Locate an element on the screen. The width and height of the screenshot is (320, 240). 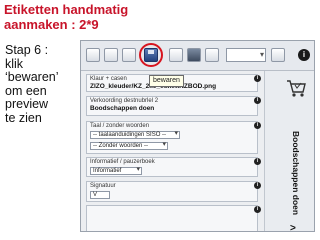
slide-title-line-2: aanmaken : 2*9 is located at coordinates (51, 24).